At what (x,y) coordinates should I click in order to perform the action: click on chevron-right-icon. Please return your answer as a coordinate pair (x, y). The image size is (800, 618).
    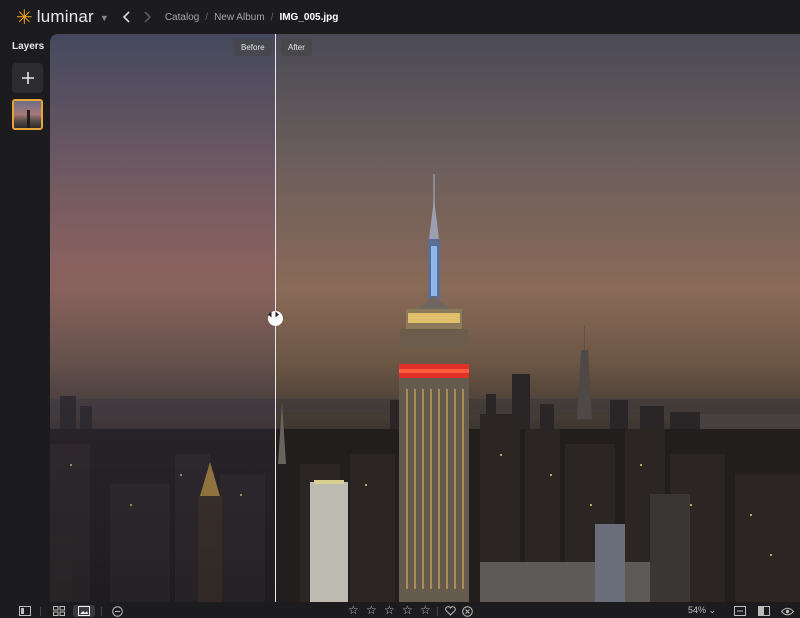
    Looking at the image, I should click on (147, 17).